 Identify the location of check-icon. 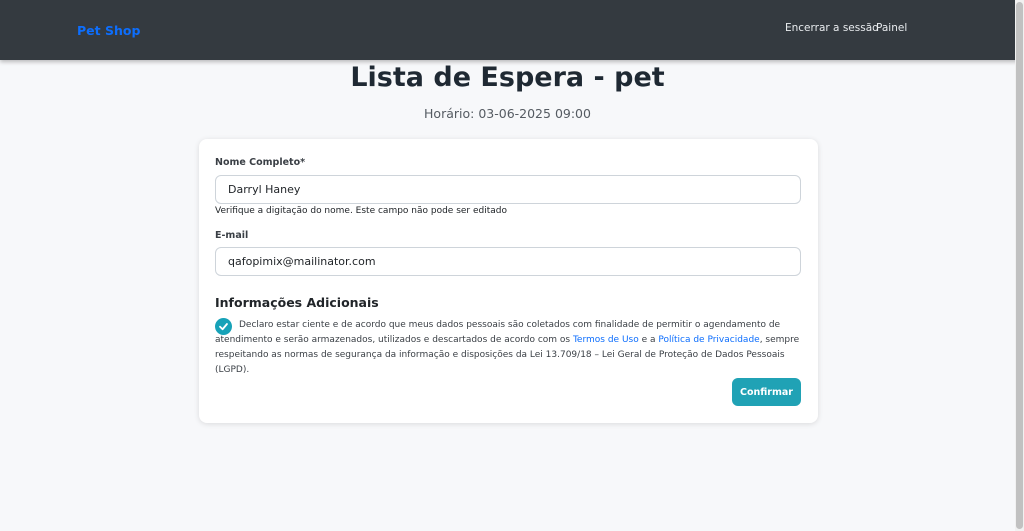
(223, 327).